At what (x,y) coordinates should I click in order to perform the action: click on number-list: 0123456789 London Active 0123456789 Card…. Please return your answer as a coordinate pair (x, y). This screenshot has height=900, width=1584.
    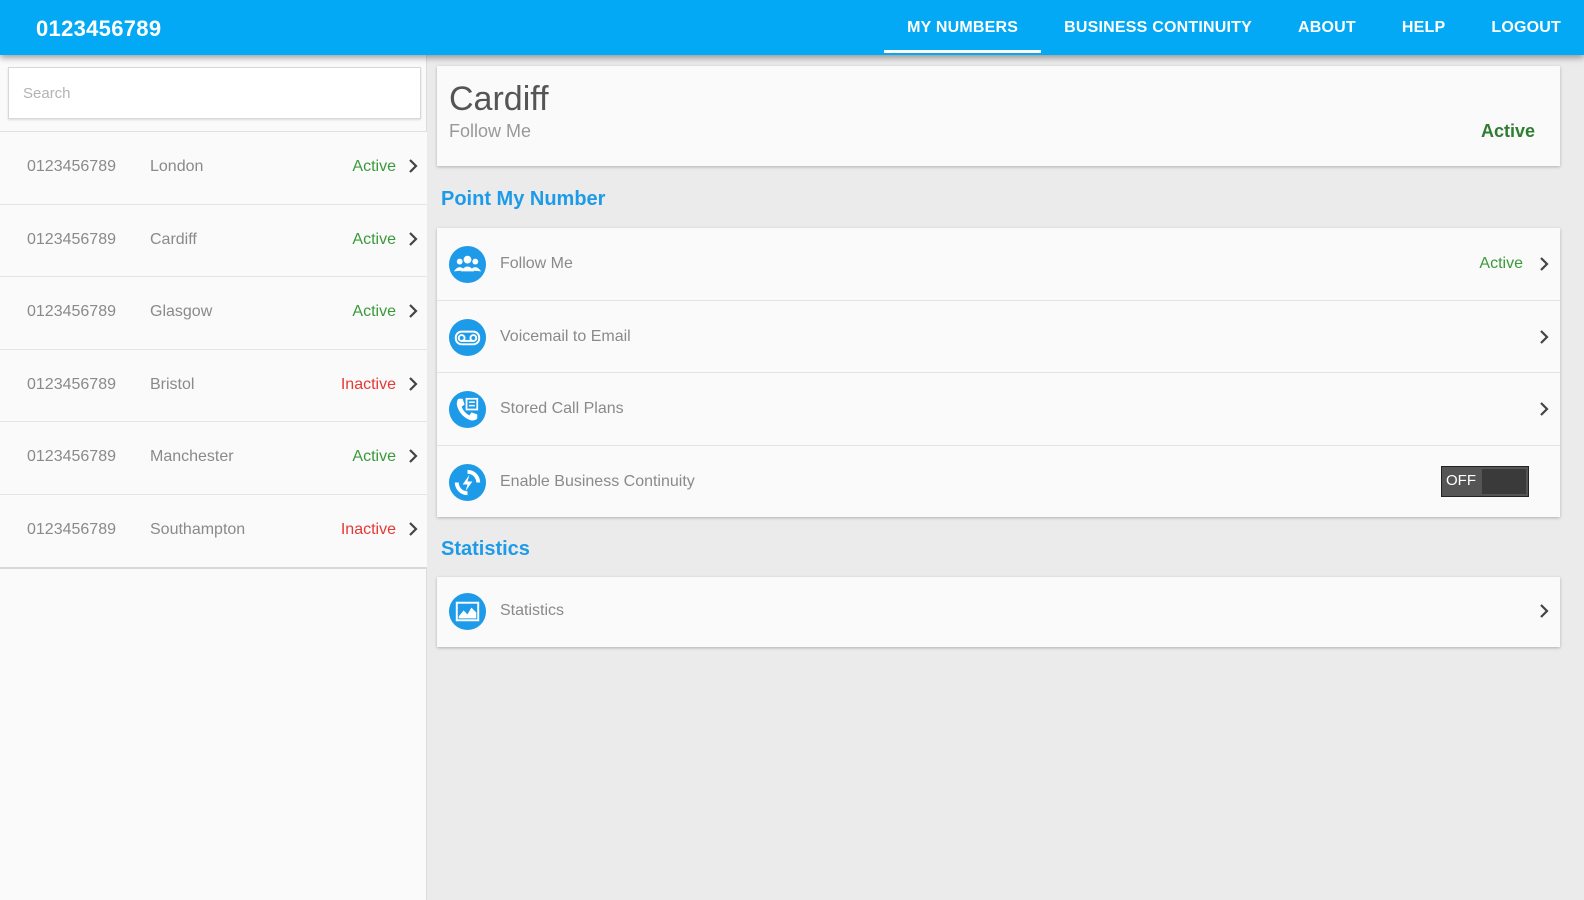
    Looking at the image, I should click on (213, 350).